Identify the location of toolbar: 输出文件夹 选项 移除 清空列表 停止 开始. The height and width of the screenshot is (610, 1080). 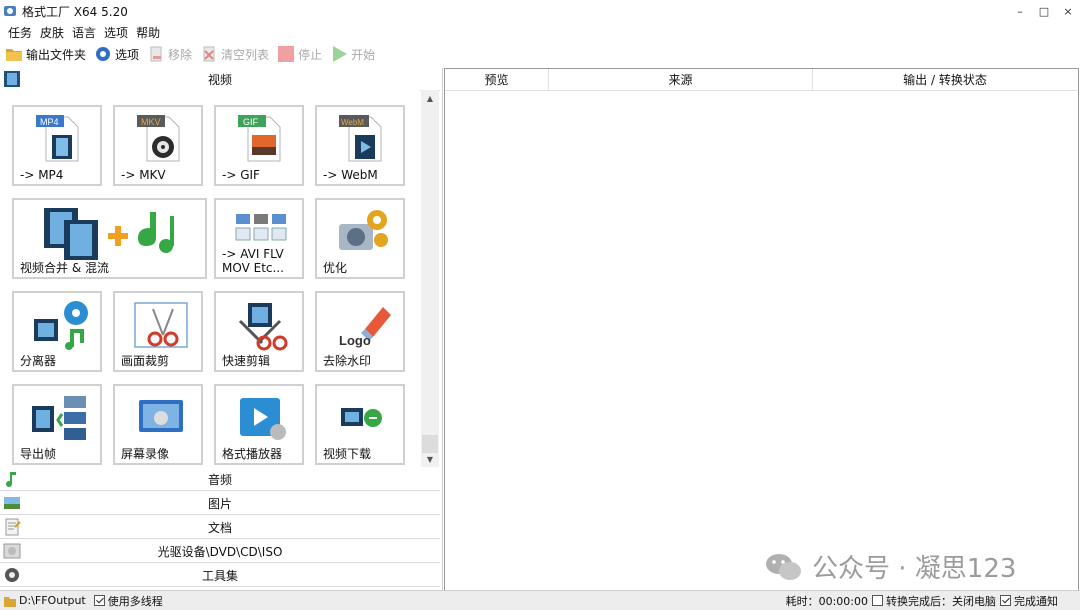
(191, 54).